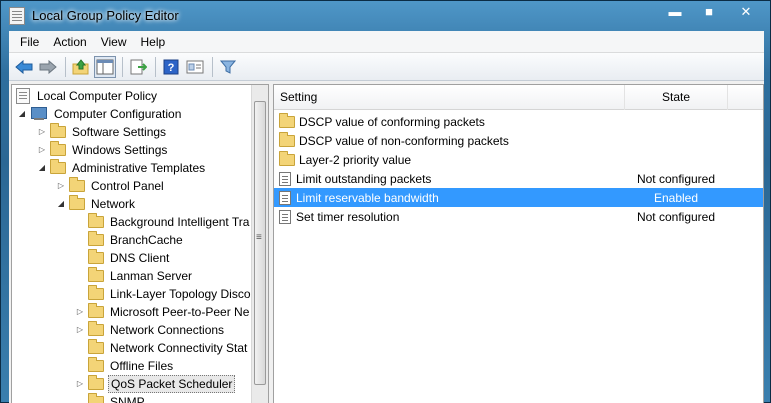 The width and height of the screenshot is (771, 403). What do you see at coordinates (146, 240) in the screenshot?
I see `tree-item-label: BranchCache` at bounding box center [146, 240].